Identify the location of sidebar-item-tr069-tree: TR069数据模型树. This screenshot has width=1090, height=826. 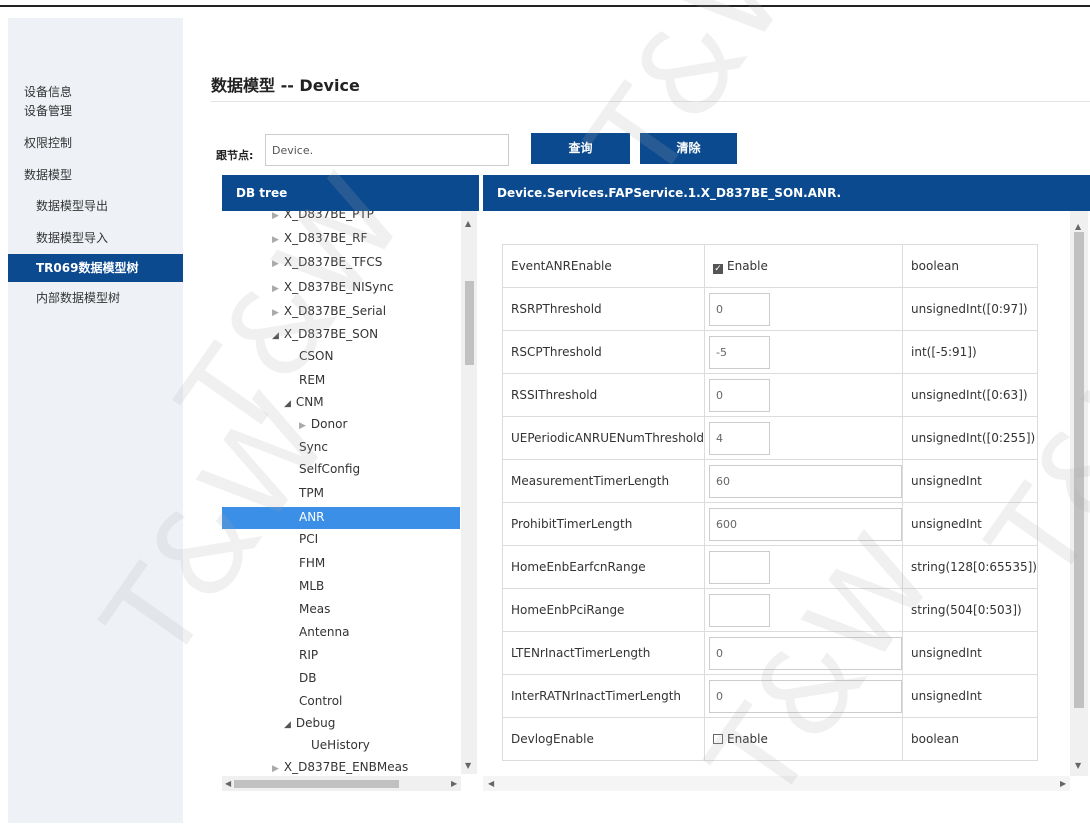
(95, 268).